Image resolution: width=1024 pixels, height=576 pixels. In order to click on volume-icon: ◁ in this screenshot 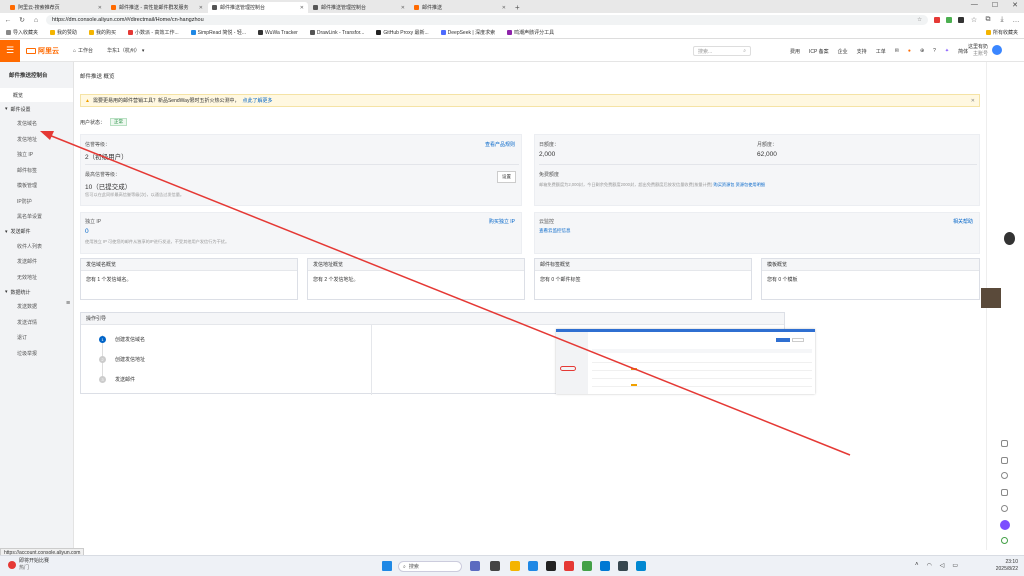, I will do `click(942, 565)`.